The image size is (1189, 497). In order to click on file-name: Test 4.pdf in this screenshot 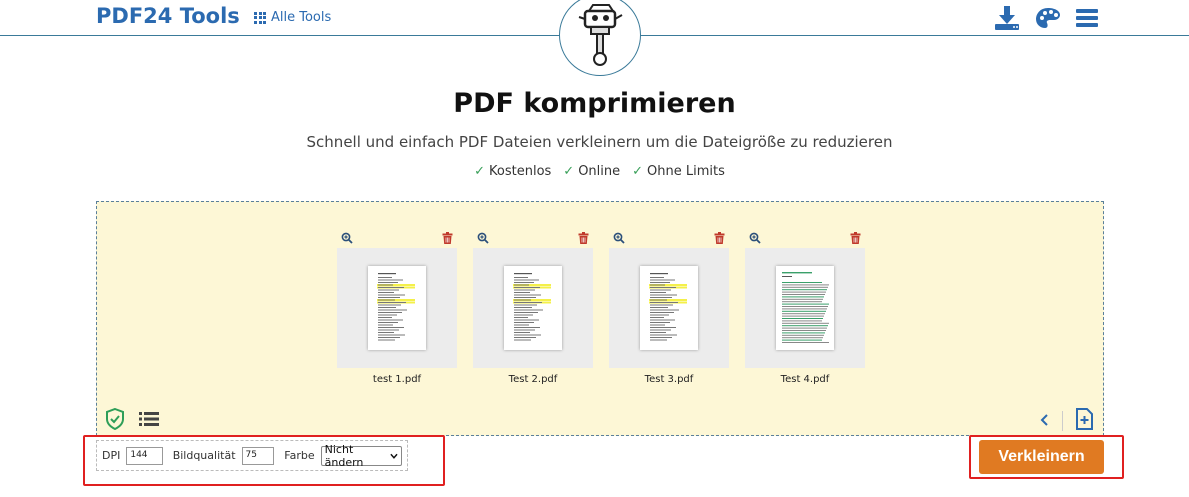, I will do `click(805, 379)`.